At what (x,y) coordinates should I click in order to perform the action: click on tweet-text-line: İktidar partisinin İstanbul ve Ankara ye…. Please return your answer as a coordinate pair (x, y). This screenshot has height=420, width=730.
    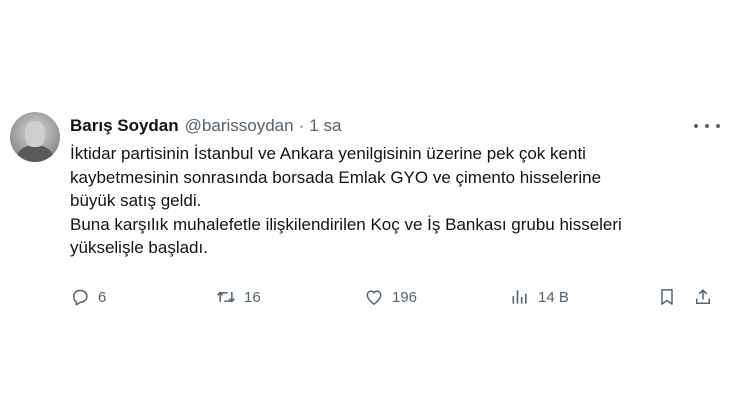
    Looking at the image, I should click on (328, 153).